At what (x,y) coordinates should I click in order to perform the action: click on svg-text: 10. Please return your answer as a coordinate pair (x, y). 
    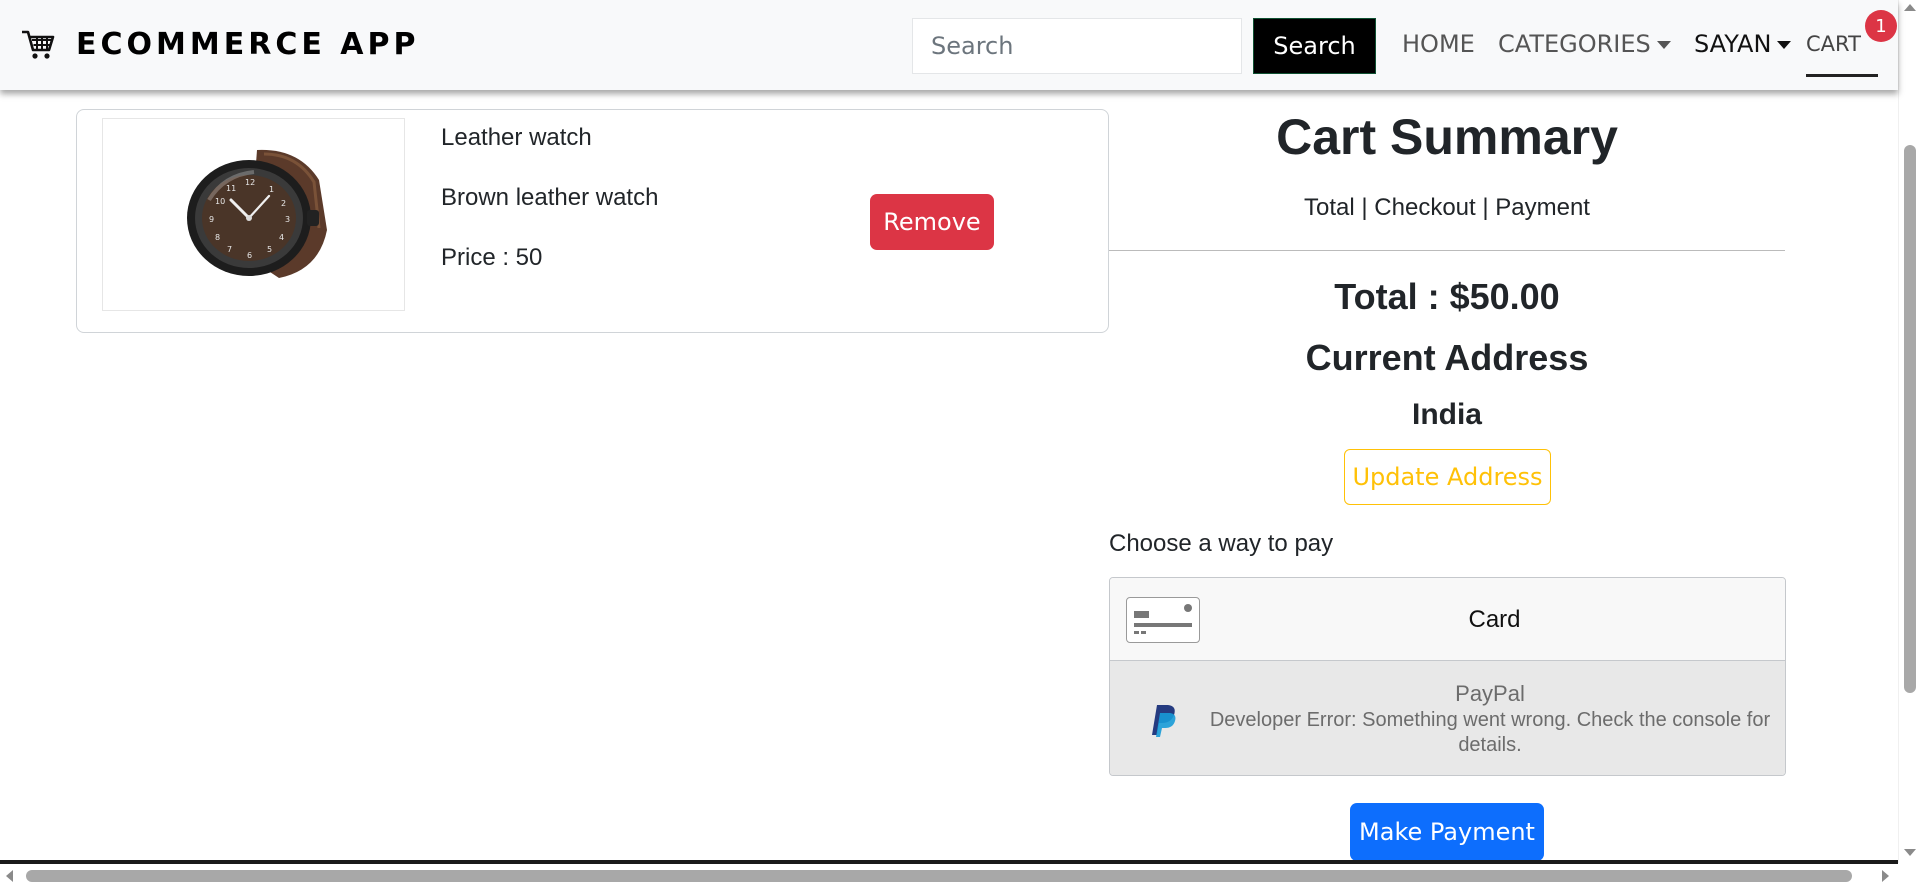
    Looking at the image, I should click on (220, 201).